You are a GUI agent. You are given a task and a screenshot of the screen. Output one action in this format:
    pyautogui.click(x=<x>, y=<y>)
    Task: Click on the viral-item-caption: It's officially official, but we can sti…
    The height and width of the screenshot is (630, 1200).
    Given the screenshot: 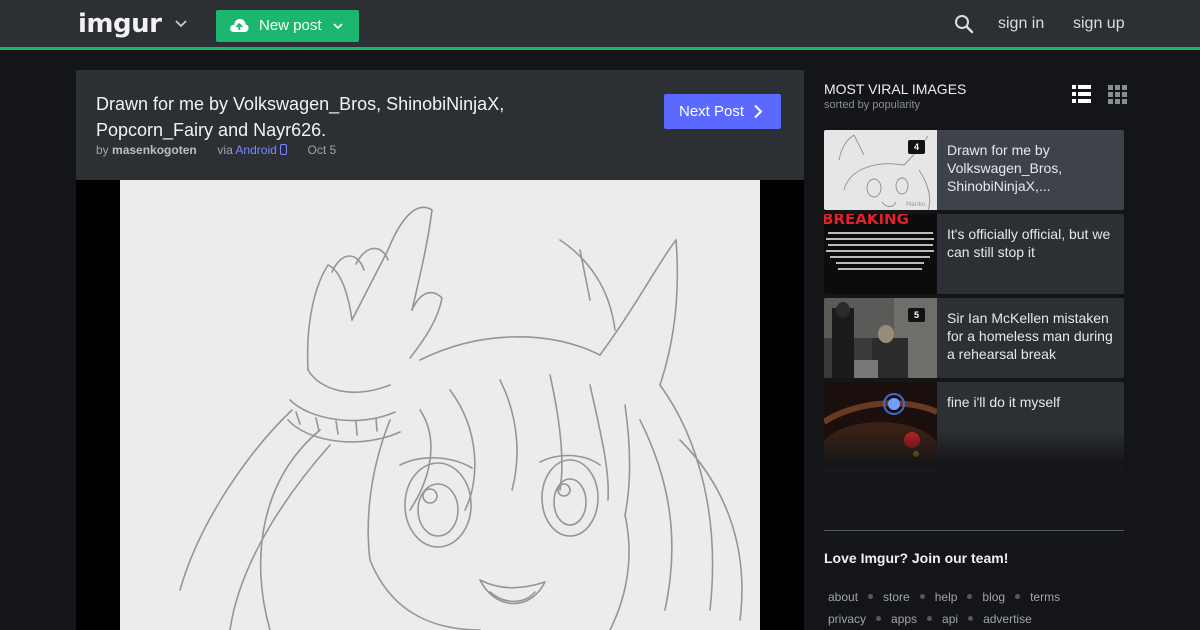 What is the action you would take?
    pyautogui.click(x=1029, y=243)
    